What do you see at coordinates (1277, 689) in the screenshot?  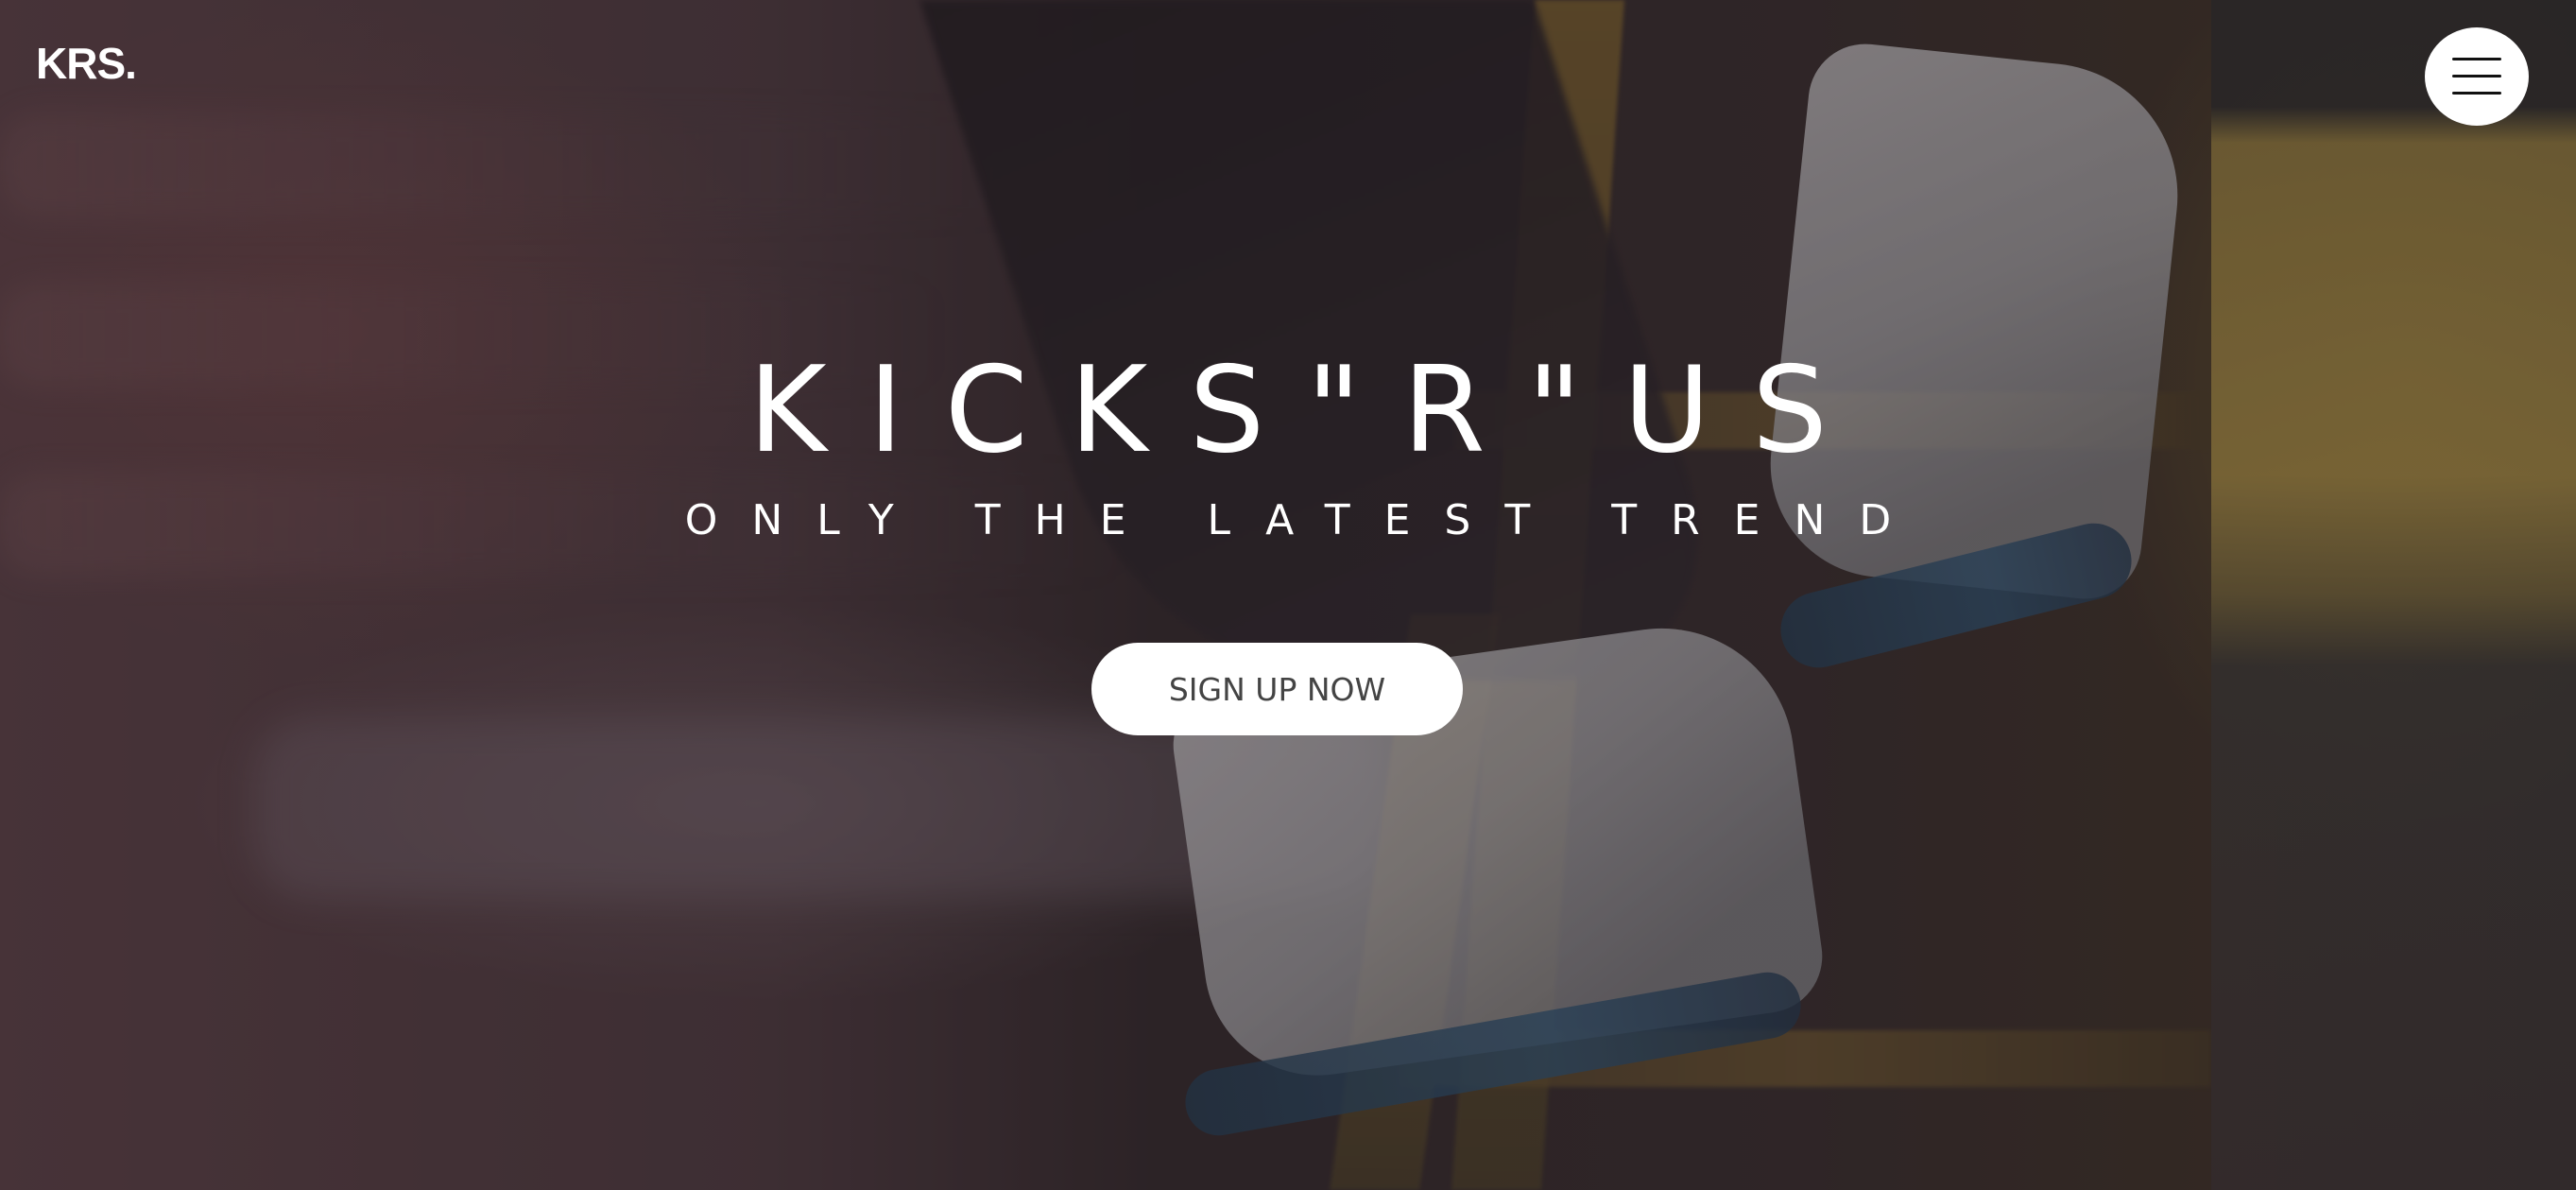 I see `sign-up-button: SIGN UP NOW` at bounding box center [1277, 689].